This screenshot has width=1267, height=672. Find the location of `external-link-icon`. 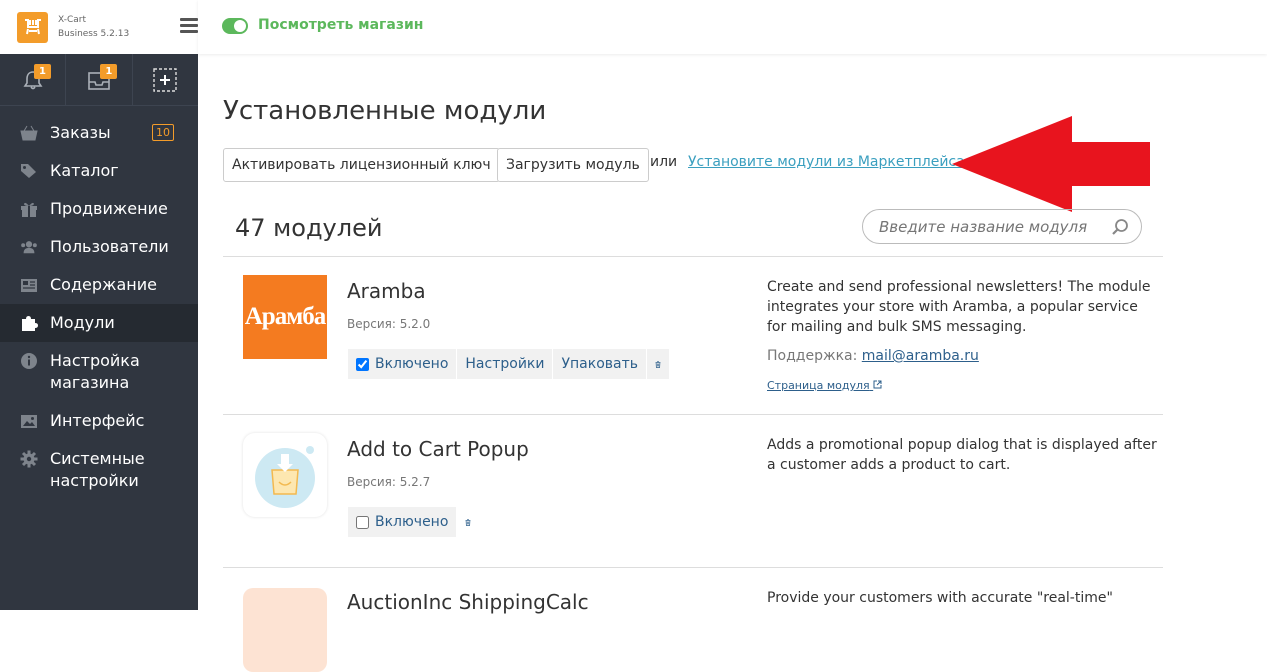

external-link-icon is located at coordinates (877, 384).